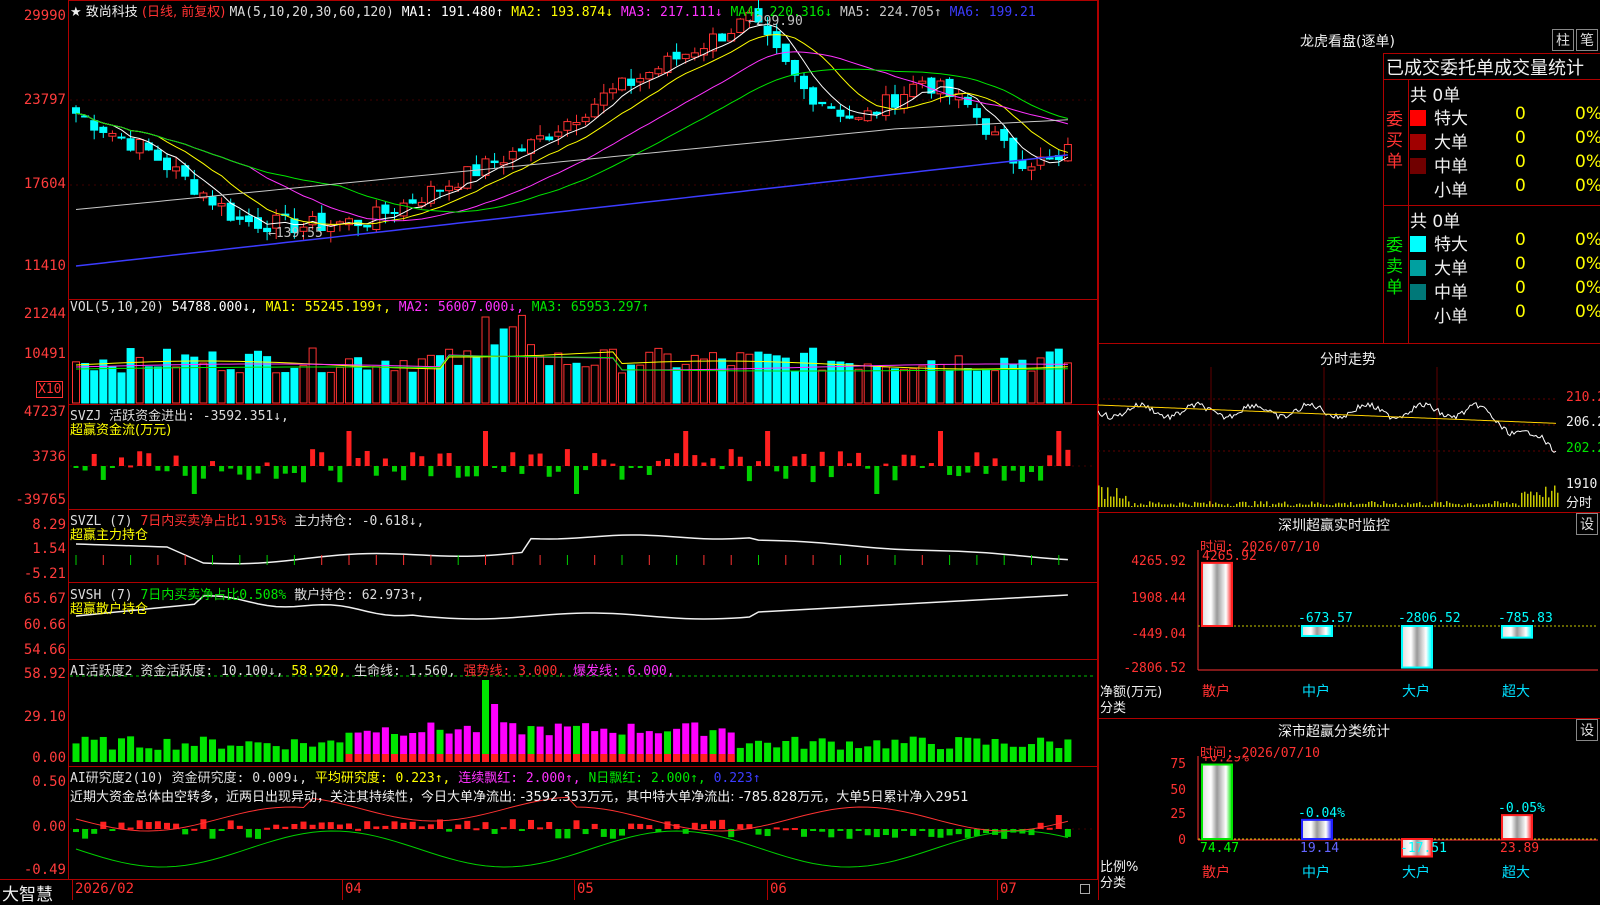 The width and height of the screenshot is (1600, 905). What do you see at coordinates (49, 827) in the screenshot?
I see `ai2-axis-2: 0.00` at bounding box center [49, 827].